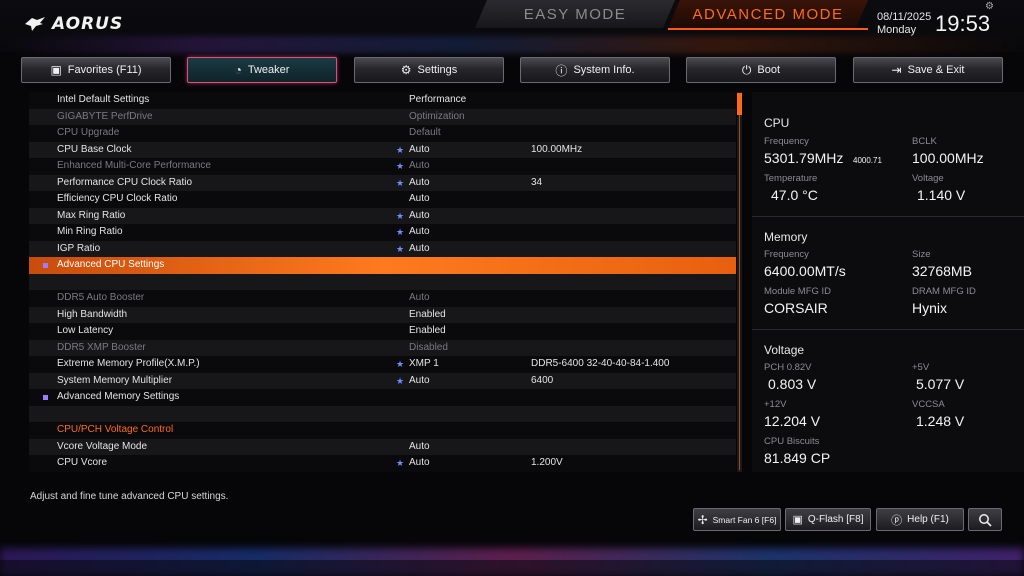 The width and height of the screenshot is (1024, 576). What do you see at coordinates (702, 519) in the screenshot?
I see `fan-icon: ✢` at bounding box center [702, 519].